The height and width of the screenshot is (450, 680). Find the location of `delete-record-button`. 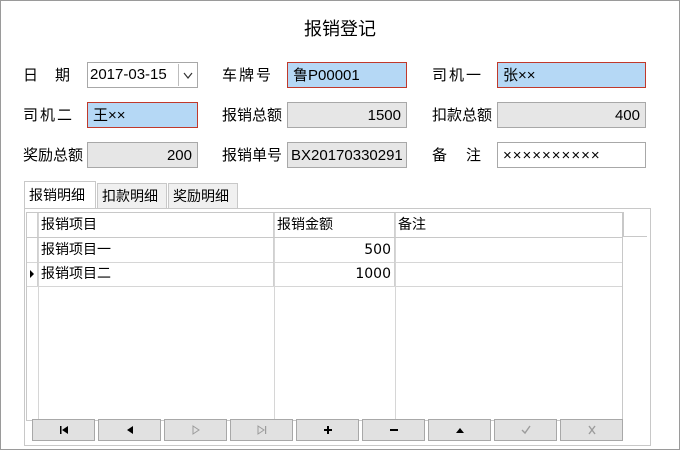

delete-record-button is located at coordinates (393, 430).